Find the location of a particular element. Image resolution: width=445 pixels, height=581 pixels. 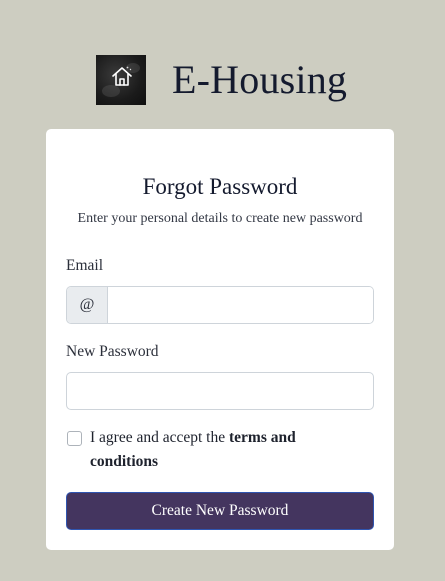

brand-header: E-Housing is located at coordinates (221, 80).